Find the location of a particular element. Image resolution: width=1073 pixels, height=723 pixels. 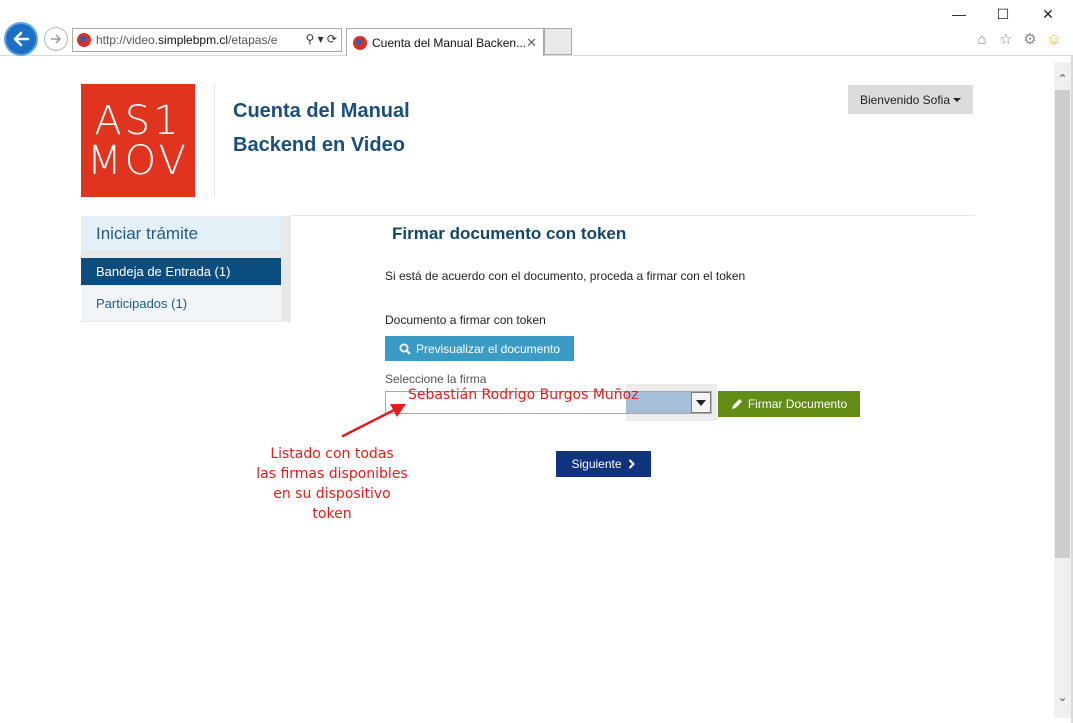

sidebar-item-bandeja-entrada: Bandeja de Entrada (1) is located at coordinates (181, 271).